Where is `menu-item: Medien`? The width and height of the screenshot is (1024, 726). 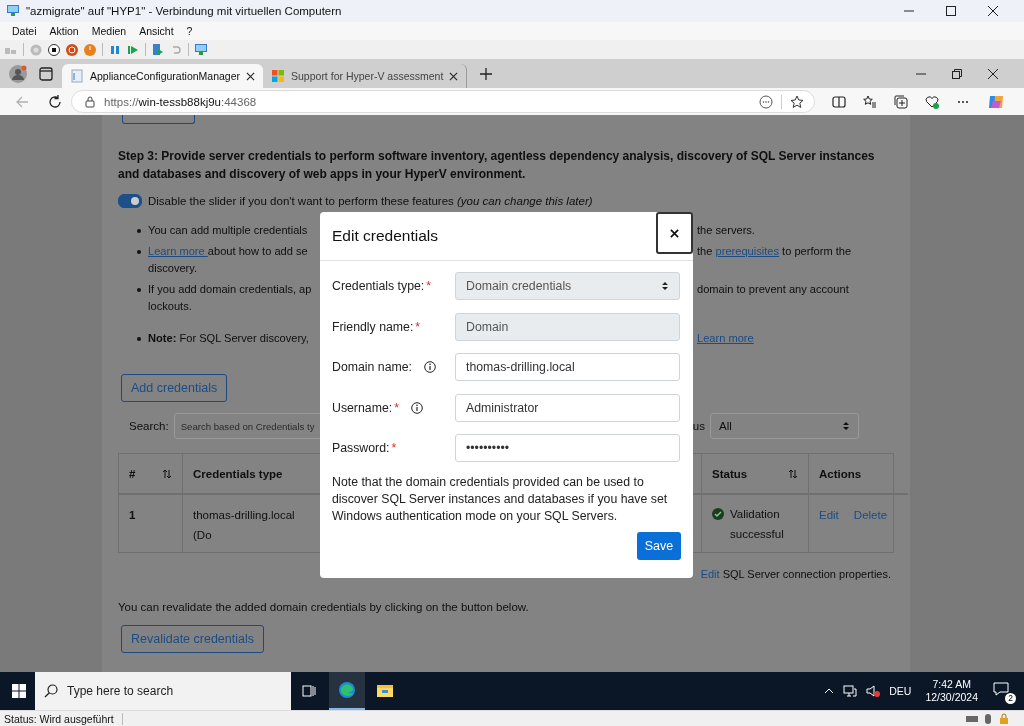
menu-item: Medien is located at coordinates (109, 31).